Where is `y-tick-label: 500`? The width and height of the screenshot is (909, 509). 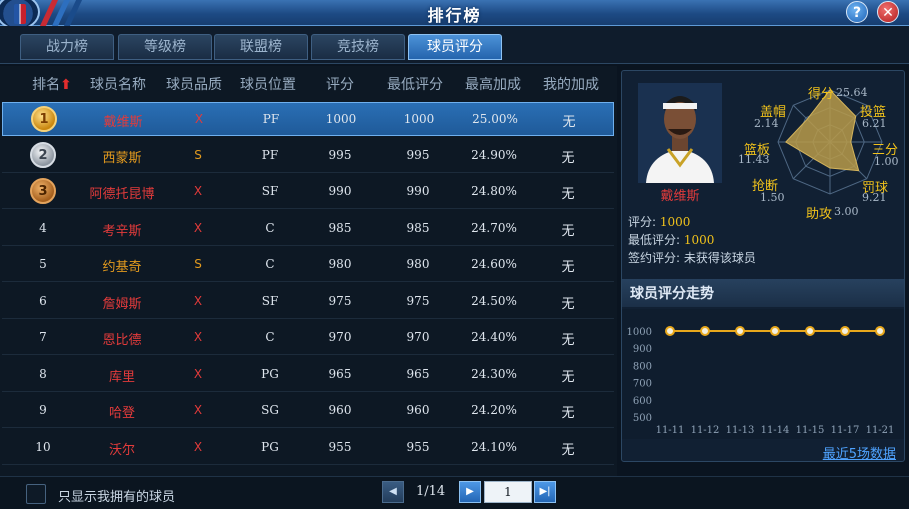
y-tick-label: 500 is located at coordinates (642, 418).